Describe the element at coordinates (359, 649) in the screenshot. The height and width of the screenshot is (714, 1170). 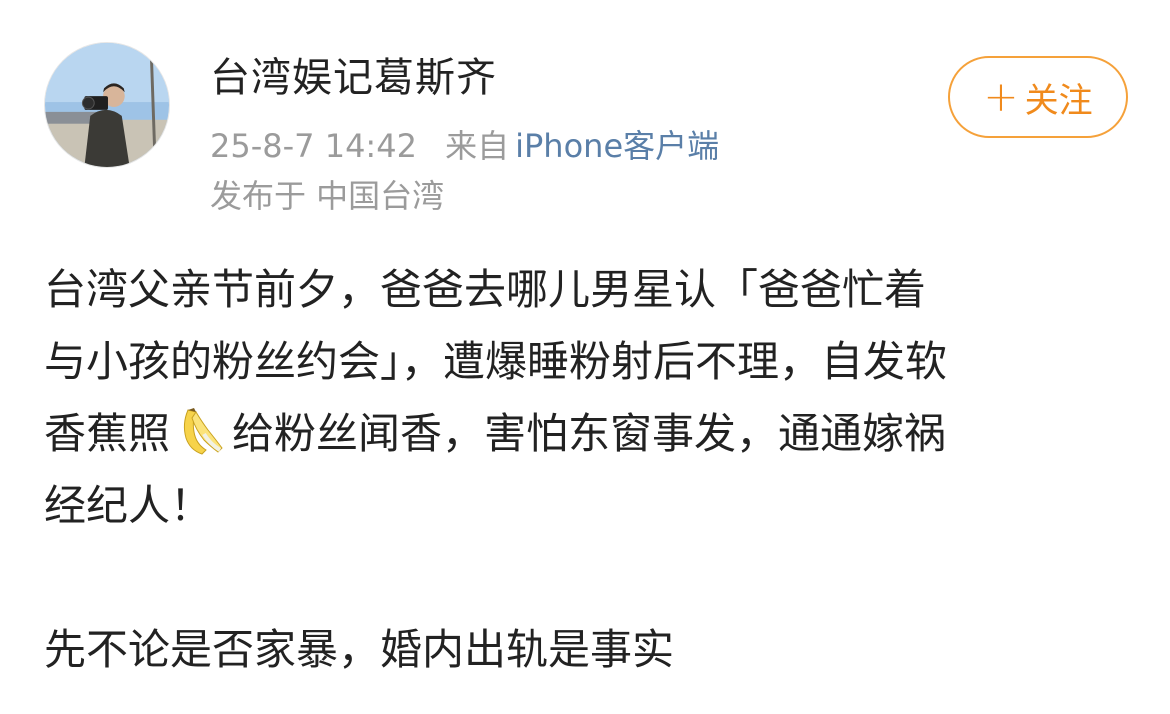
I see `content-line: 先不论是否家暴，婚内出轨是事实` at that location.